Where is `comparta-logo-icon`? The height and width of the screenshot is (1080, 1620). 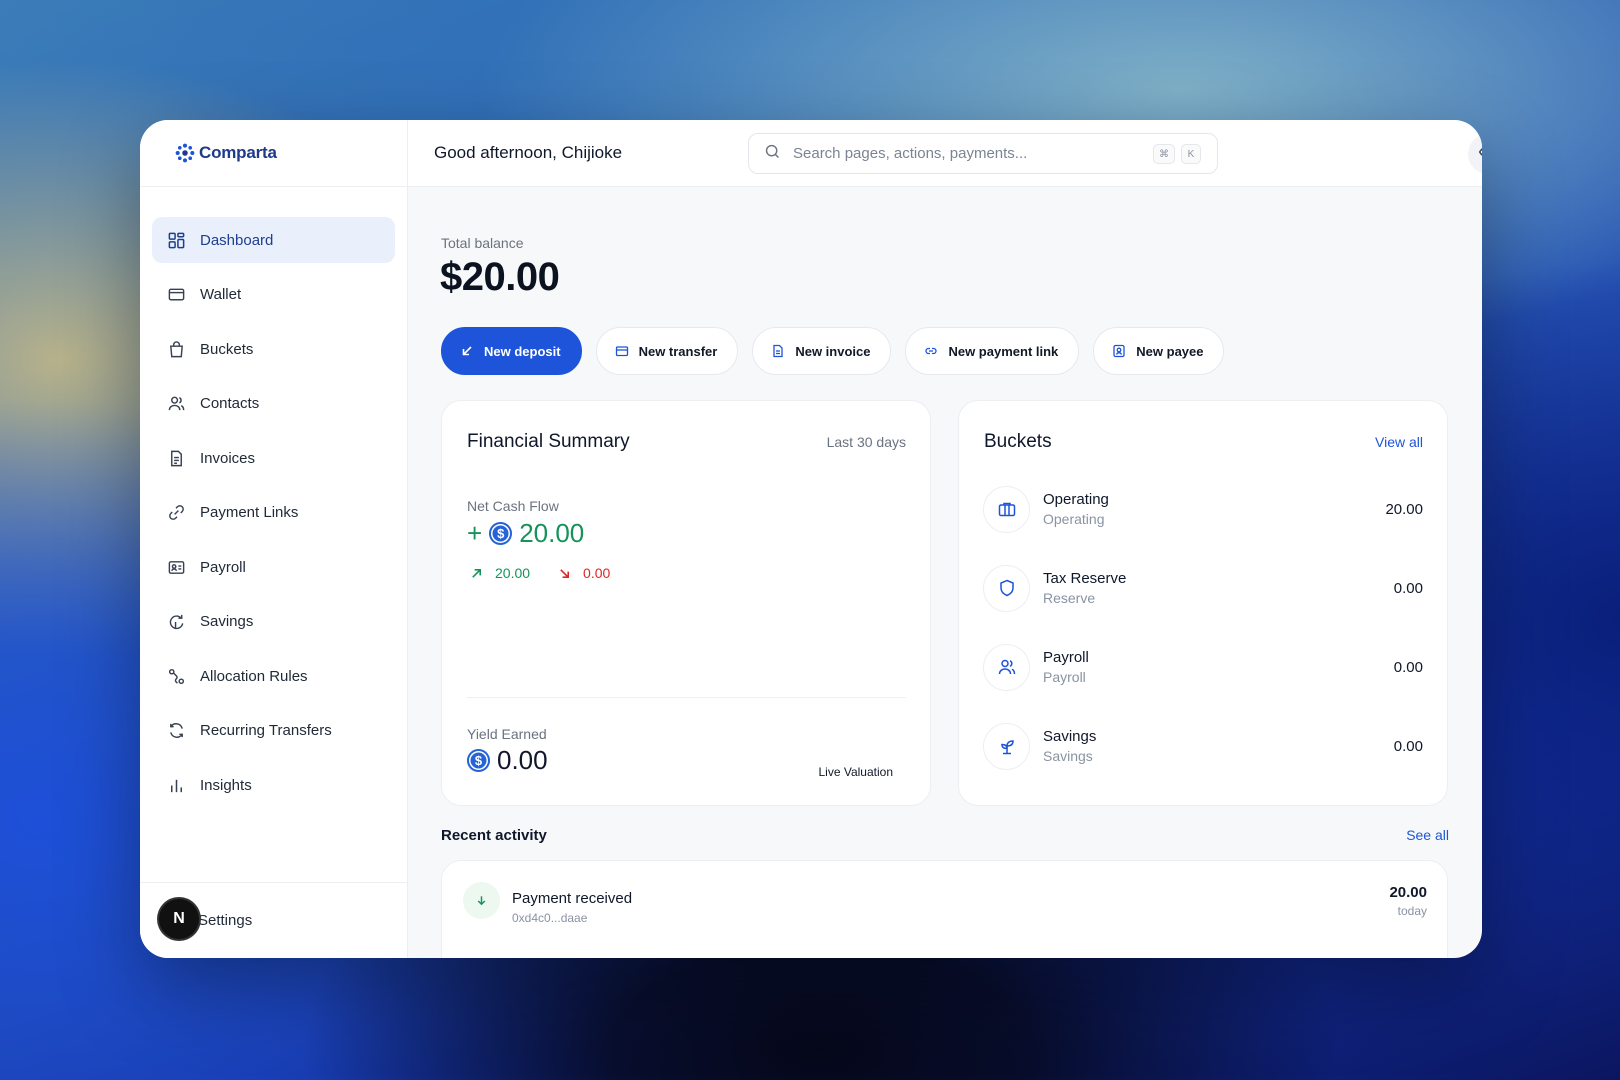
comparta-logo-icon is located at coordinates (185, 153).